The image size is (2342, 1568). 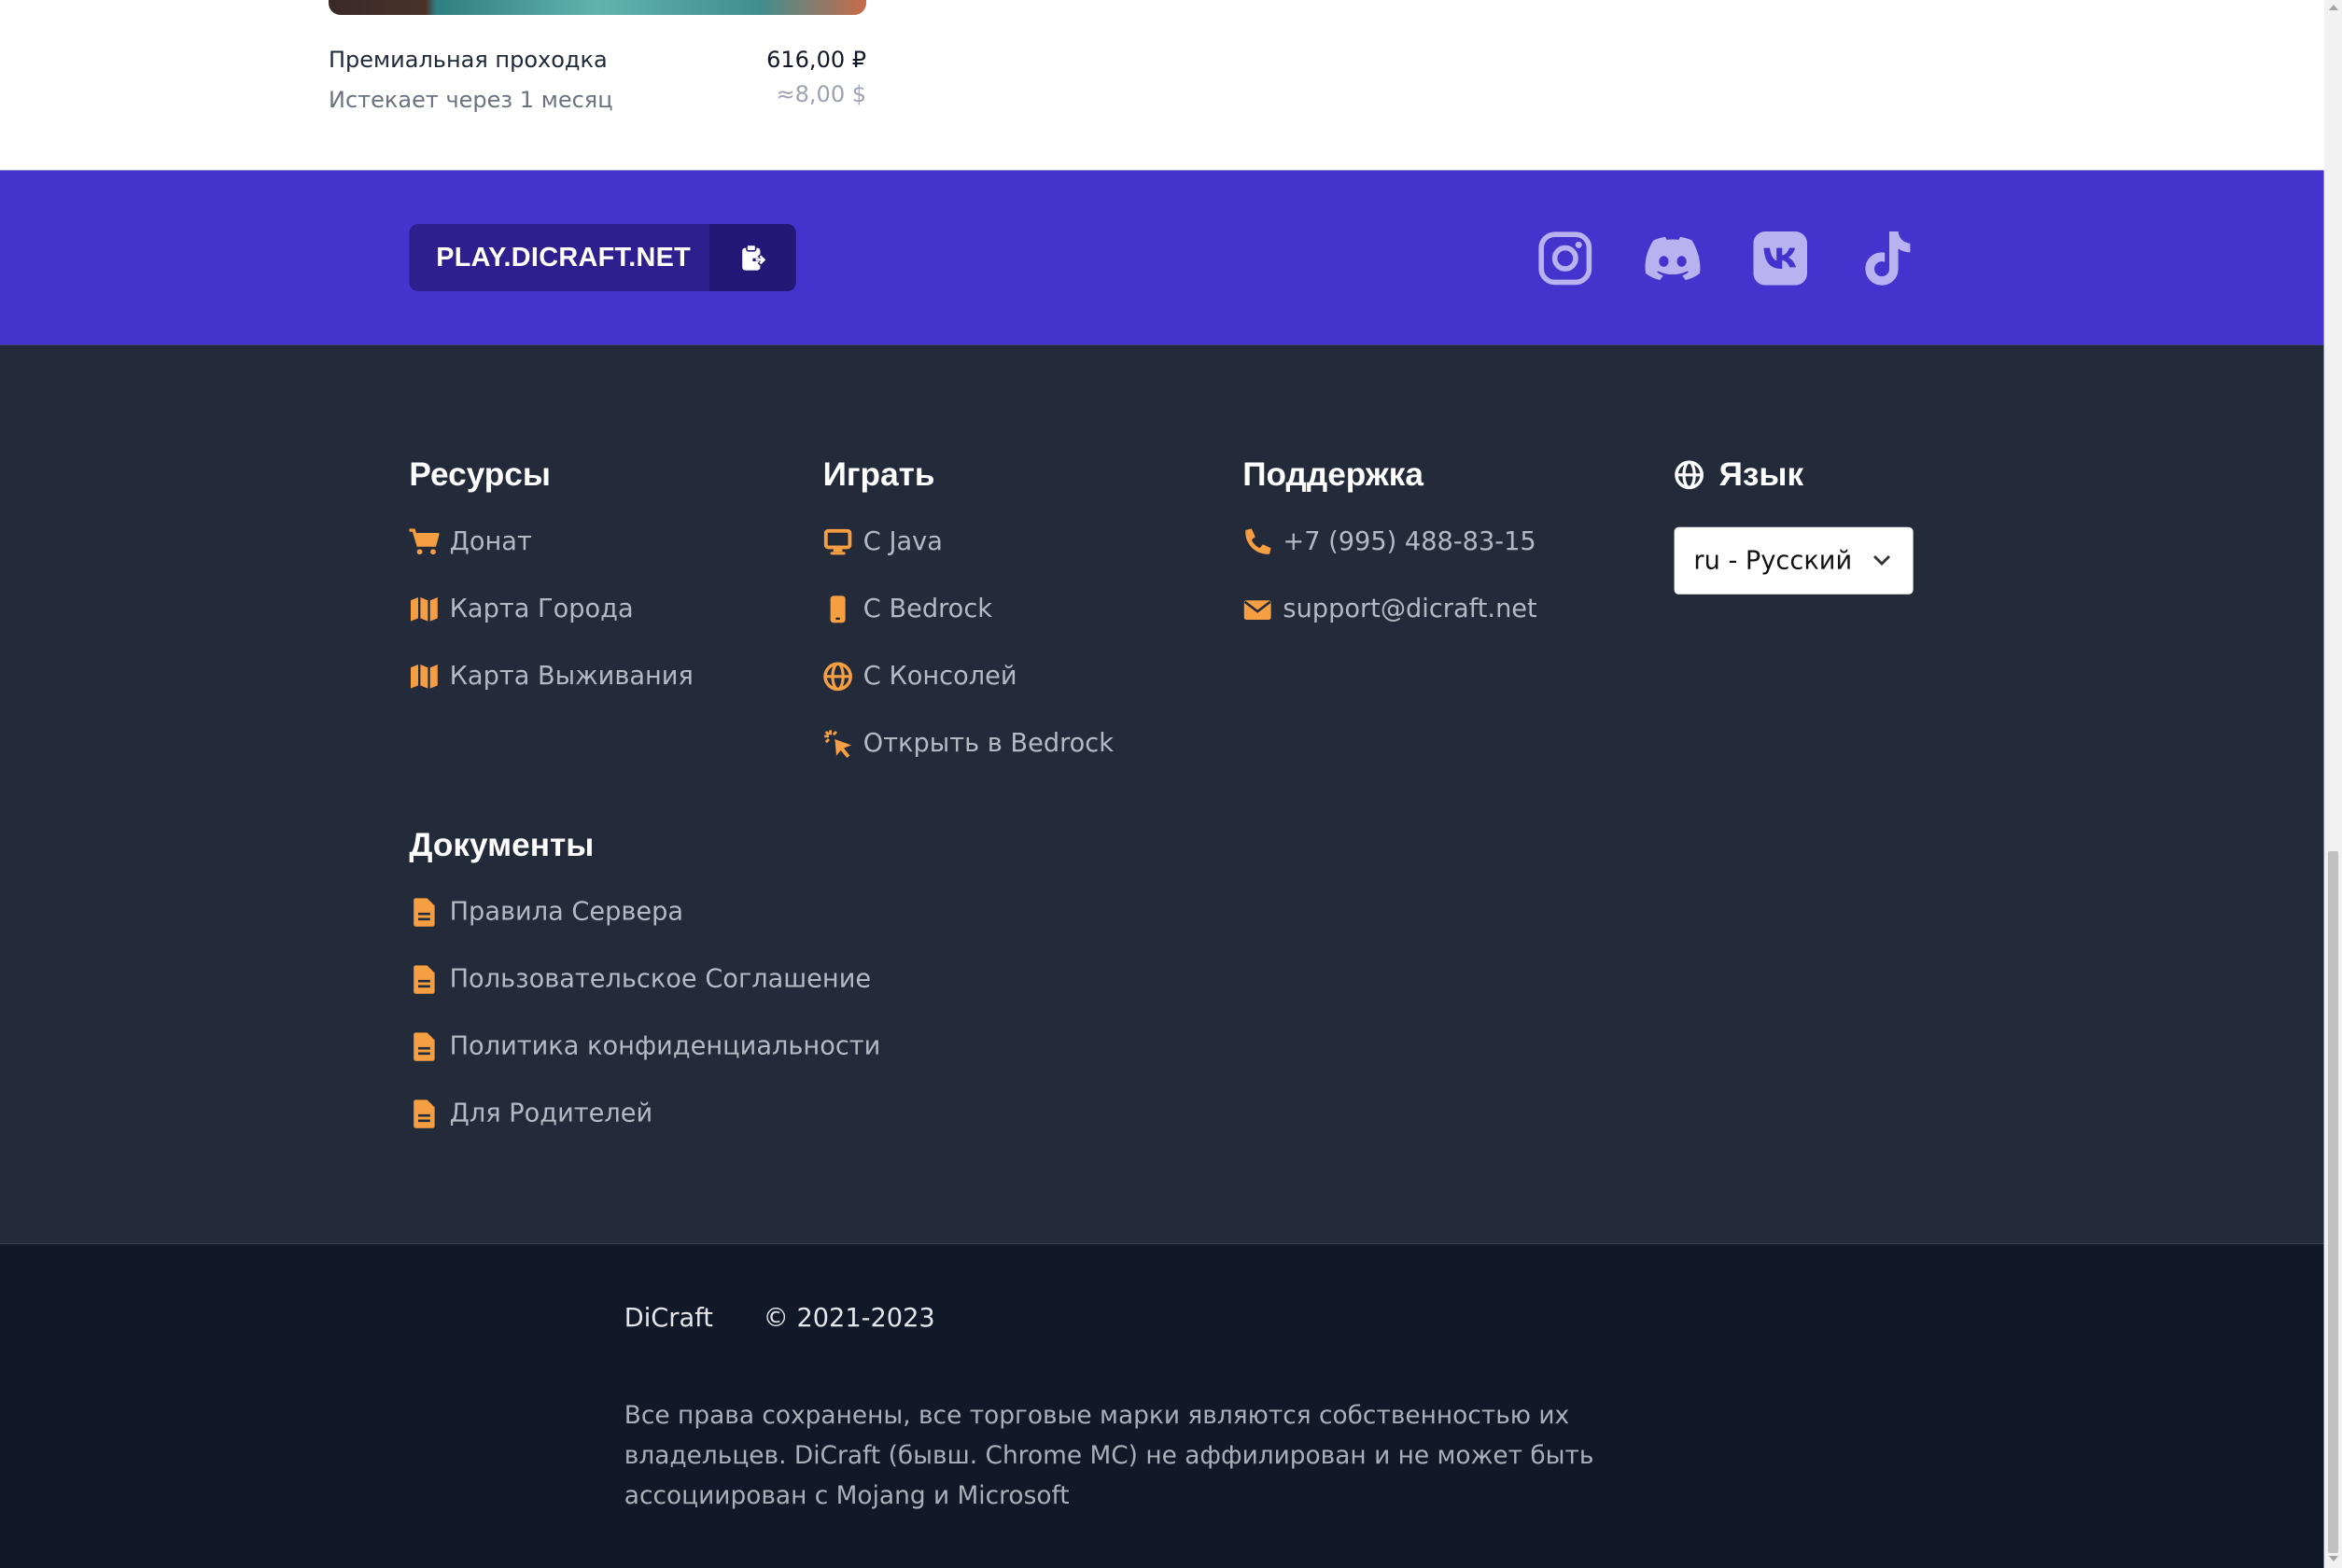 I want to click on play-title: Играть, so click(x=878, y=474).